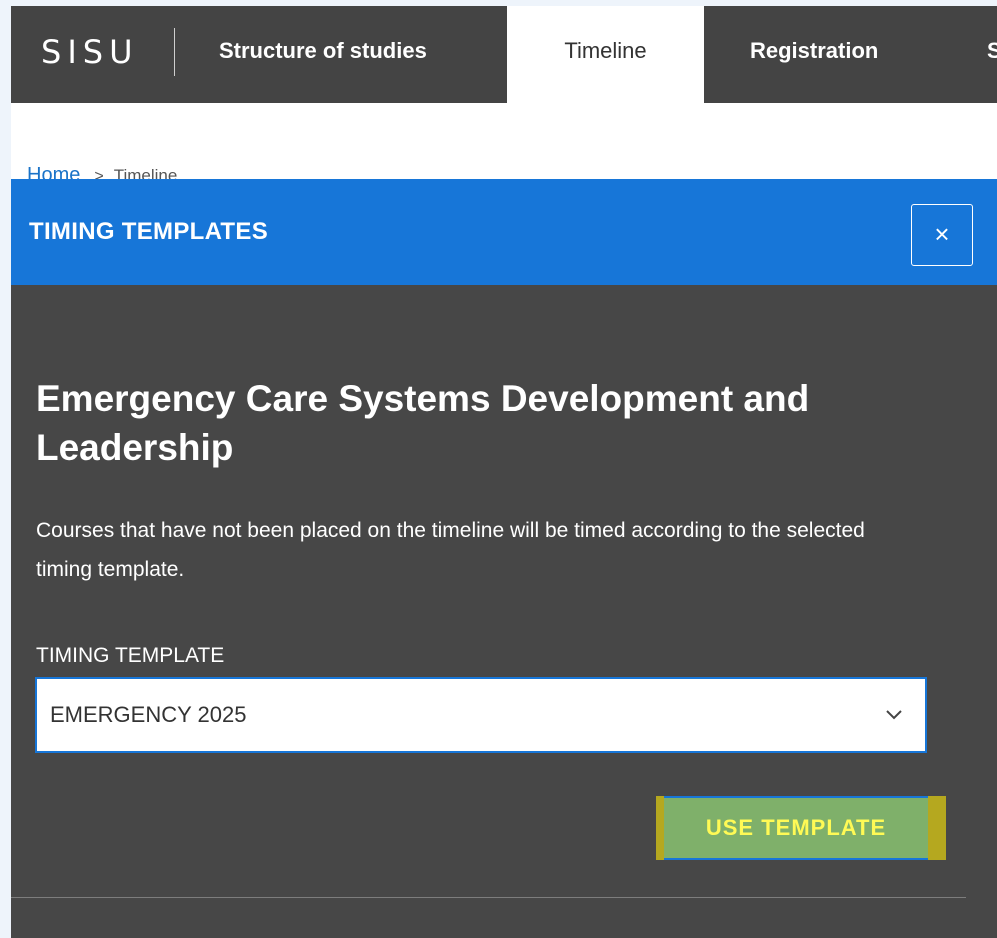  I want to click on close-button: ×, so click(942, 235).